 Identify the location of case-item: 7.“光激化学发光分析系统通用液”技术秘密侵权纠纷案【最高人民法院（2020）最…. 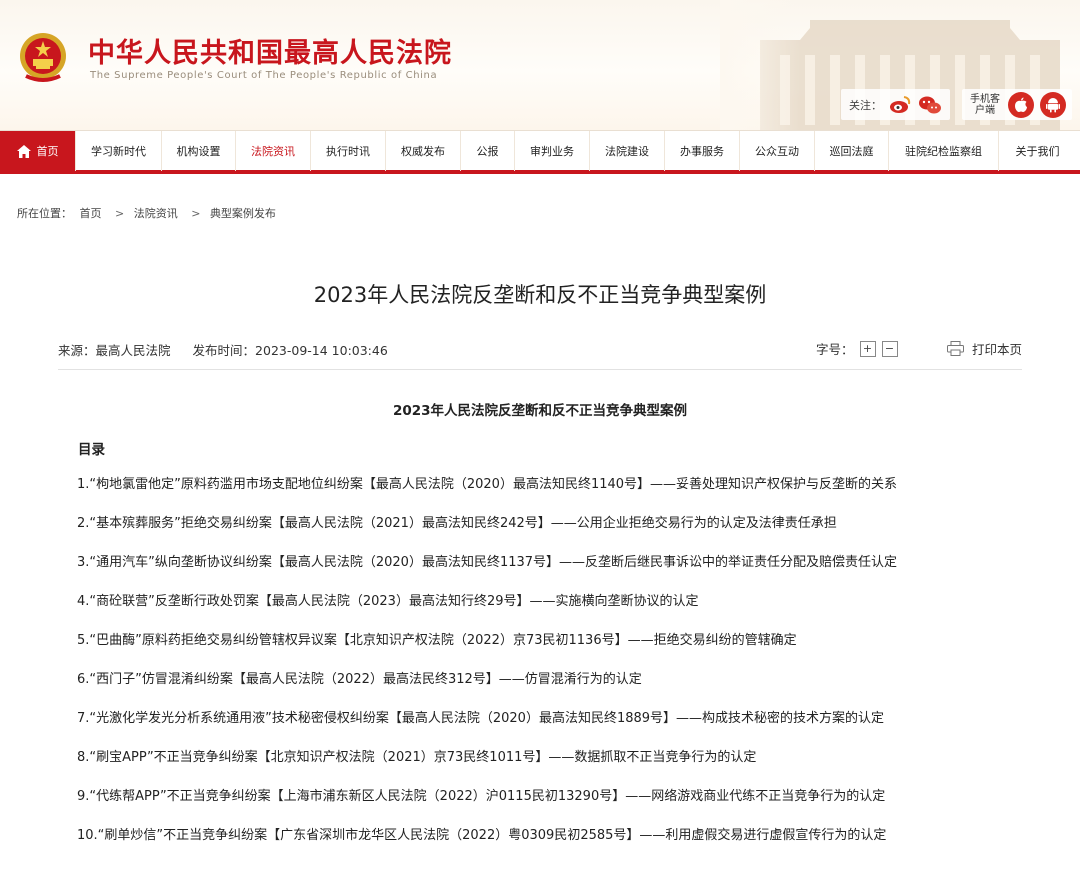
(481, 718).